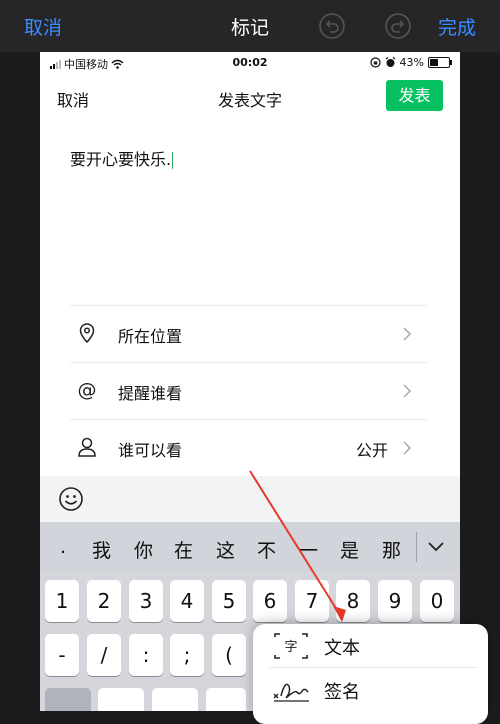 The image size is (500, 724). Describe the element at coordinates (71, 499) in the screenshot. I see `emoji-icon` at that location.